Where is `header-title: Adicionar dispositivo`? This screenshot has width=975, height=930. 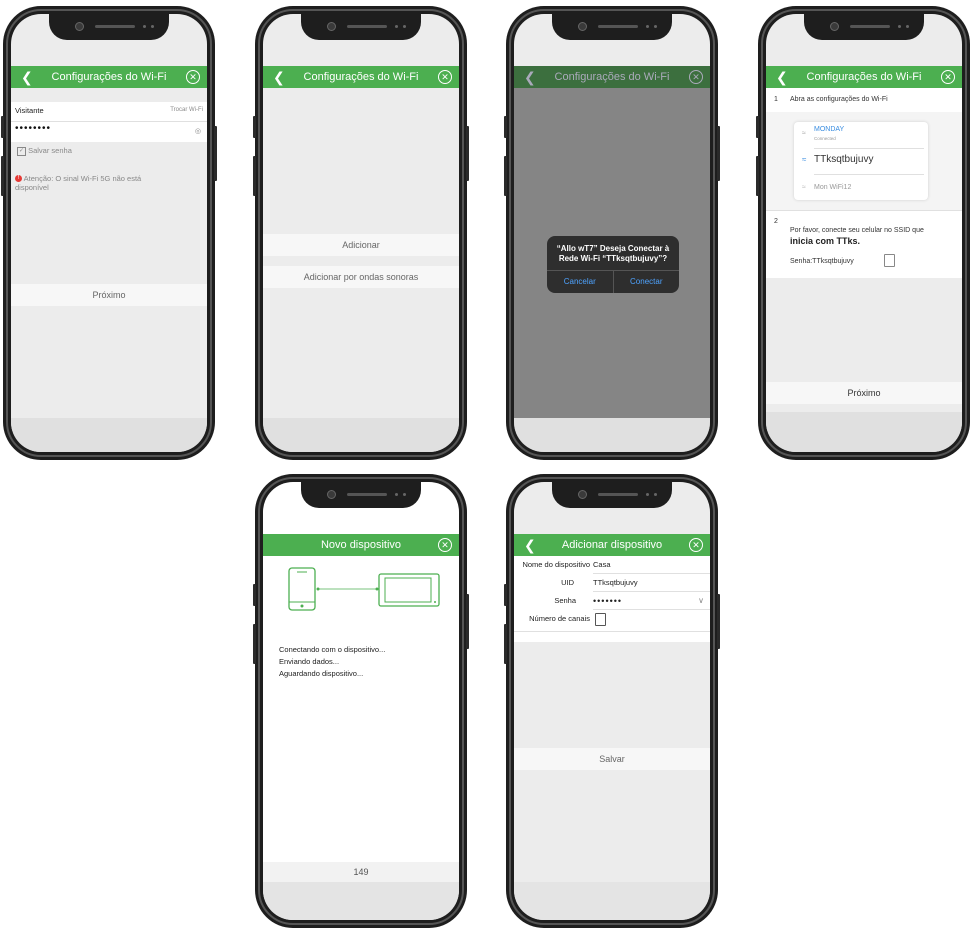 header-title: Adicionar dispositivo is located at coordinates (612, 545).